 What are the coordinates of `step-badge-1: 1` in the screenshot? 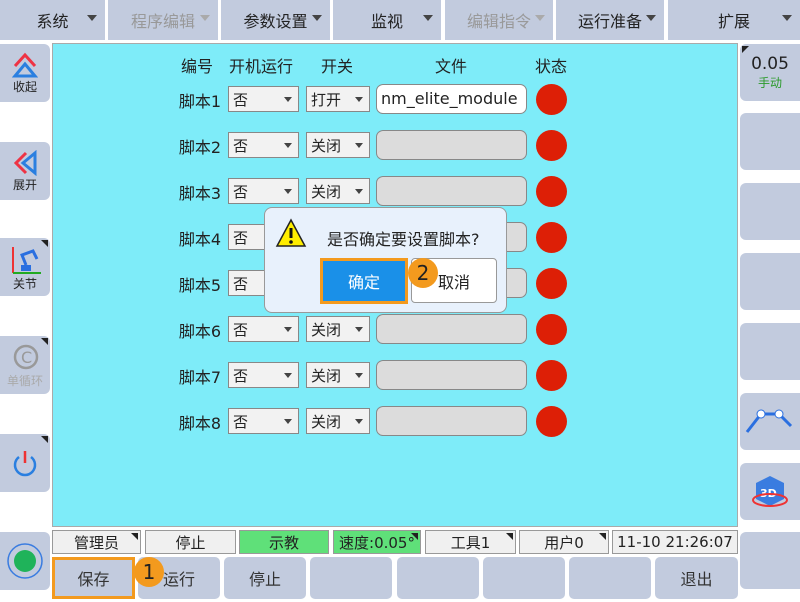 It's located at (149, 572).